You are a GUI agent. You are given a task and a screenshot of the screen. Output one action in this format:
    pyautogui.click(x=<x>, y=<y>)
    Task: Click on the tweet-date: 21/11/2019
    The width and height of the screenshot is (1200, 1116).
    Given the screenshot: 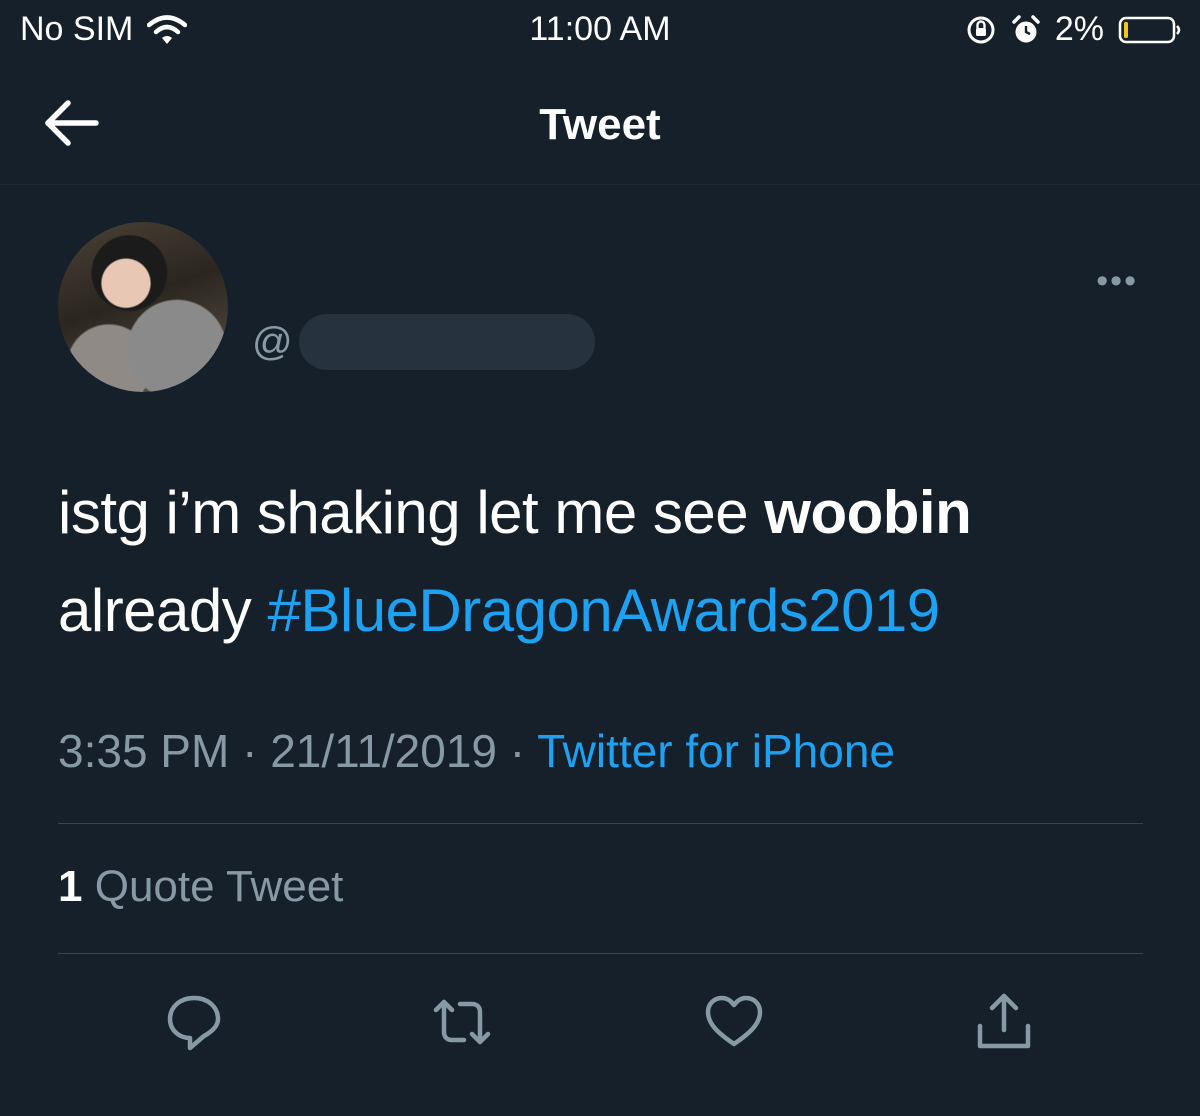 What is the action you would take?
    pyautogui.click(x=384, y=751)
    